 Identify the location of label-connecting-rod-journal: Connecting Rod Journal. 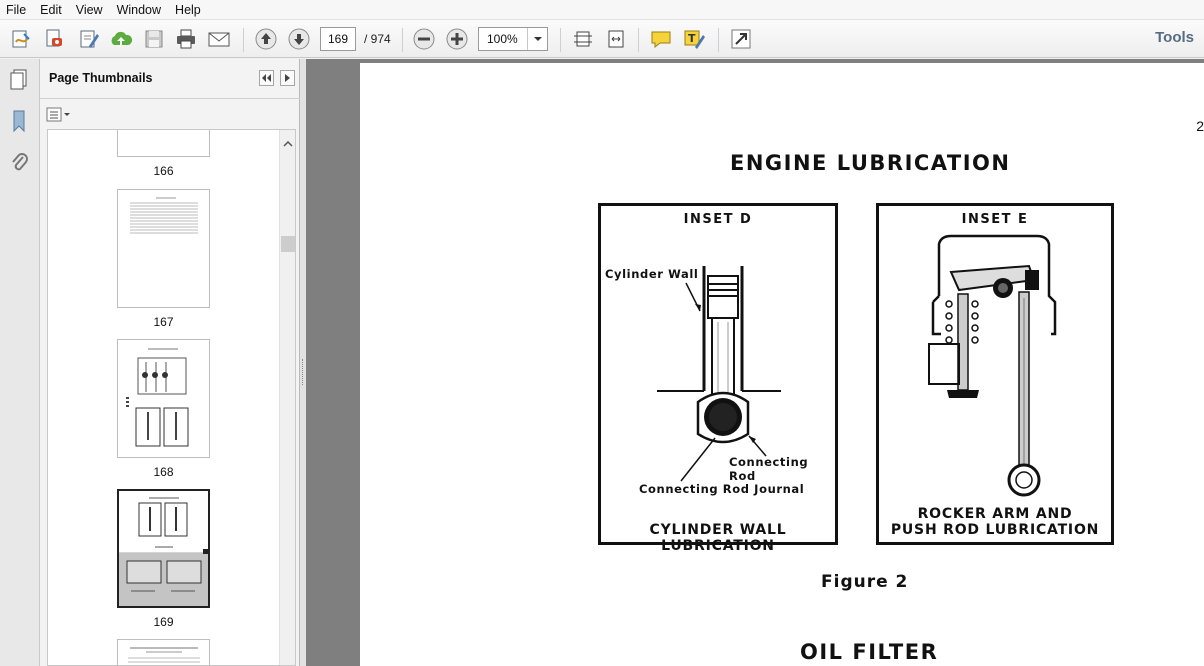
(722, 489).